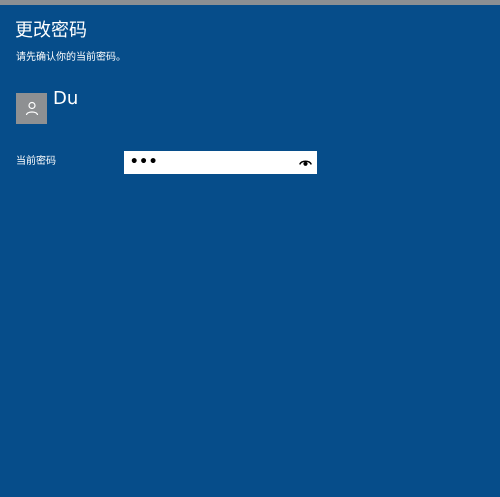 The image size is (500, 497). I want to click on reveal-password-button, so click(305, 162).